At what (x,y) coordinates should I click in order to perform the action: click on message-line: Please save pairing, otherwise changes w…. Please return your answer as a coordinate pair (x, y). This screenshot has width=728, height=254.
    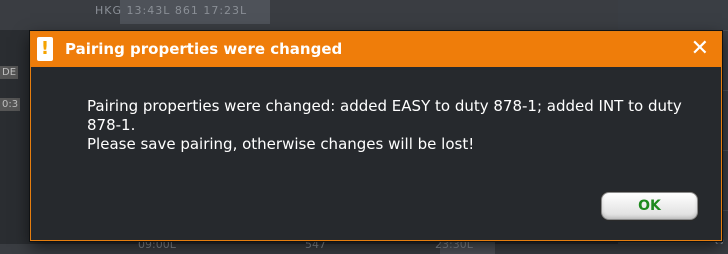
    Looking at the image, I should click on (281, 144).